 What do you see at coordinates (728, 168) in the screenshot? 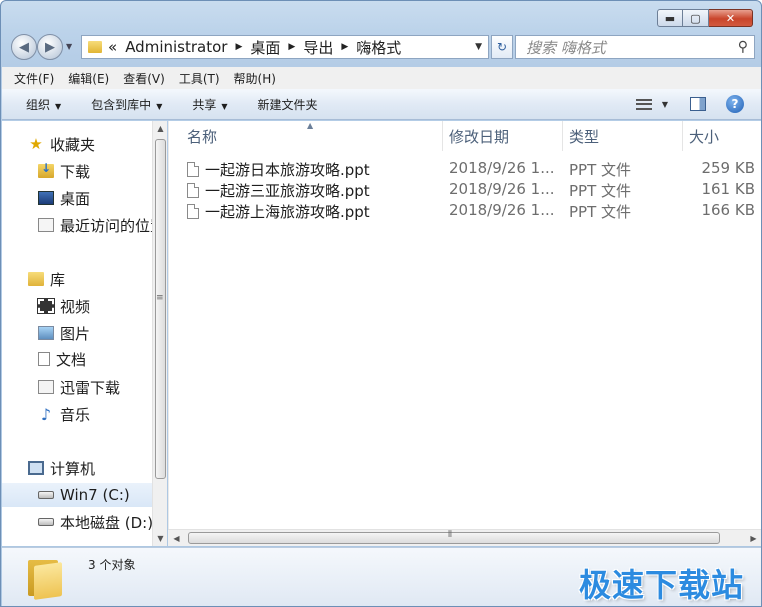
I see `file-size: 259 KB` at bounding box center [728, 168].